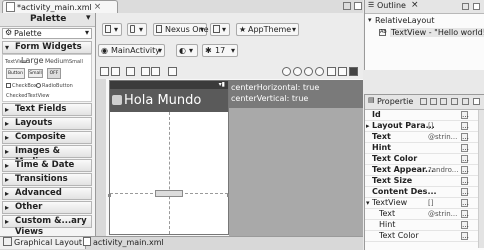 This screenshot has height=250, width=484. What do you see at coordinates (130, 71) in the screenshot?
I see `baseline-icon` at bounding box center [130, 71].